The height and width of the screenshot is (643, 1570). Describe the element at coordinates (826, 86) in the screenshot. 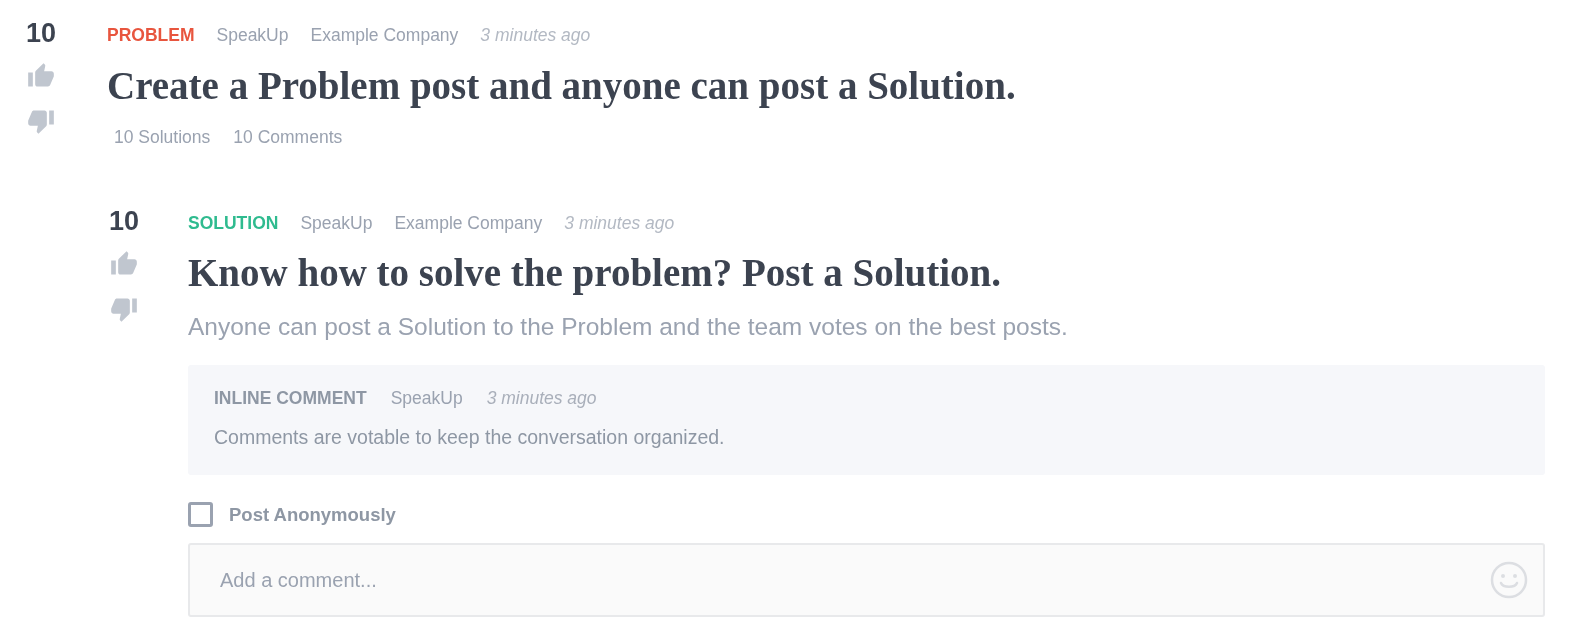

I see `post-title: Create a Problem post and anyone can post a Solution.` at that location.